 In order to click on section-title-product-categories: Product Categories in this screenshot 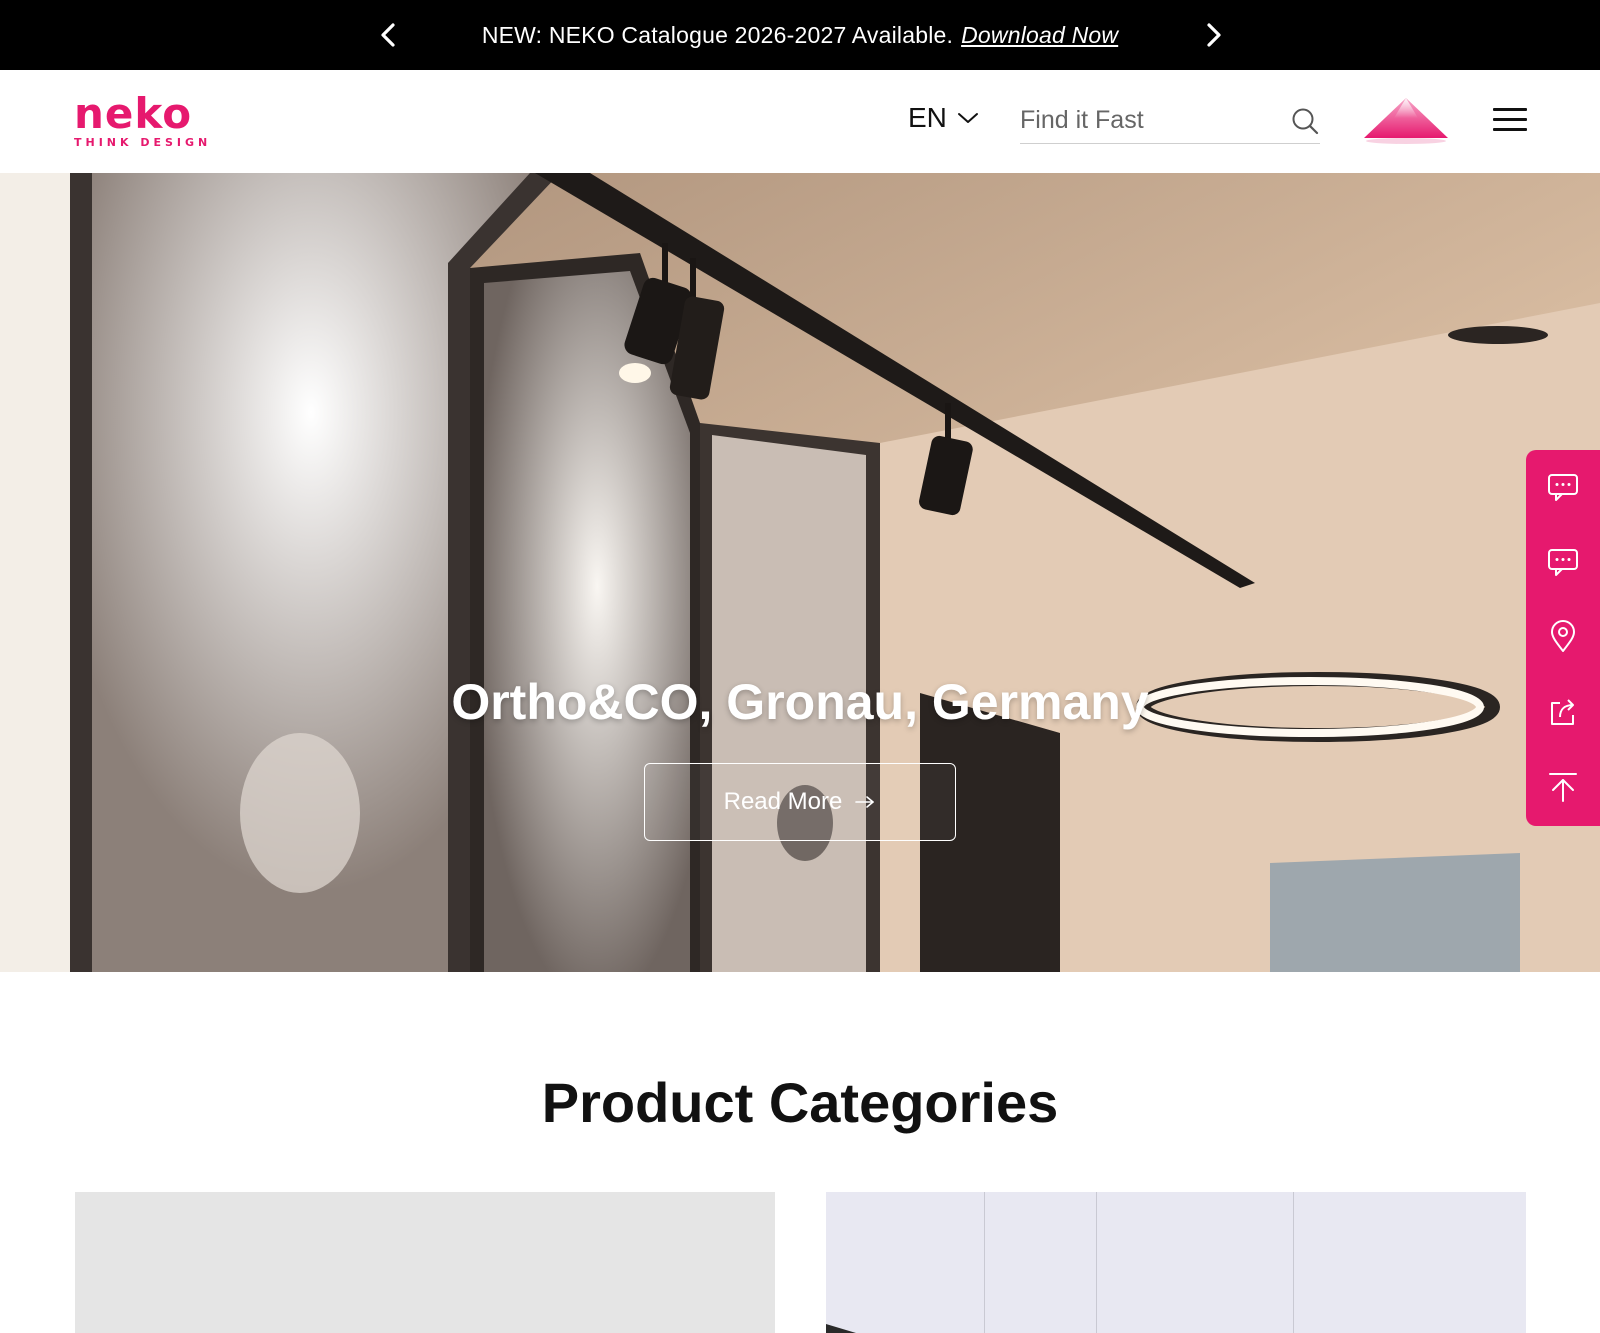, I will do `click(800, 1102)`.